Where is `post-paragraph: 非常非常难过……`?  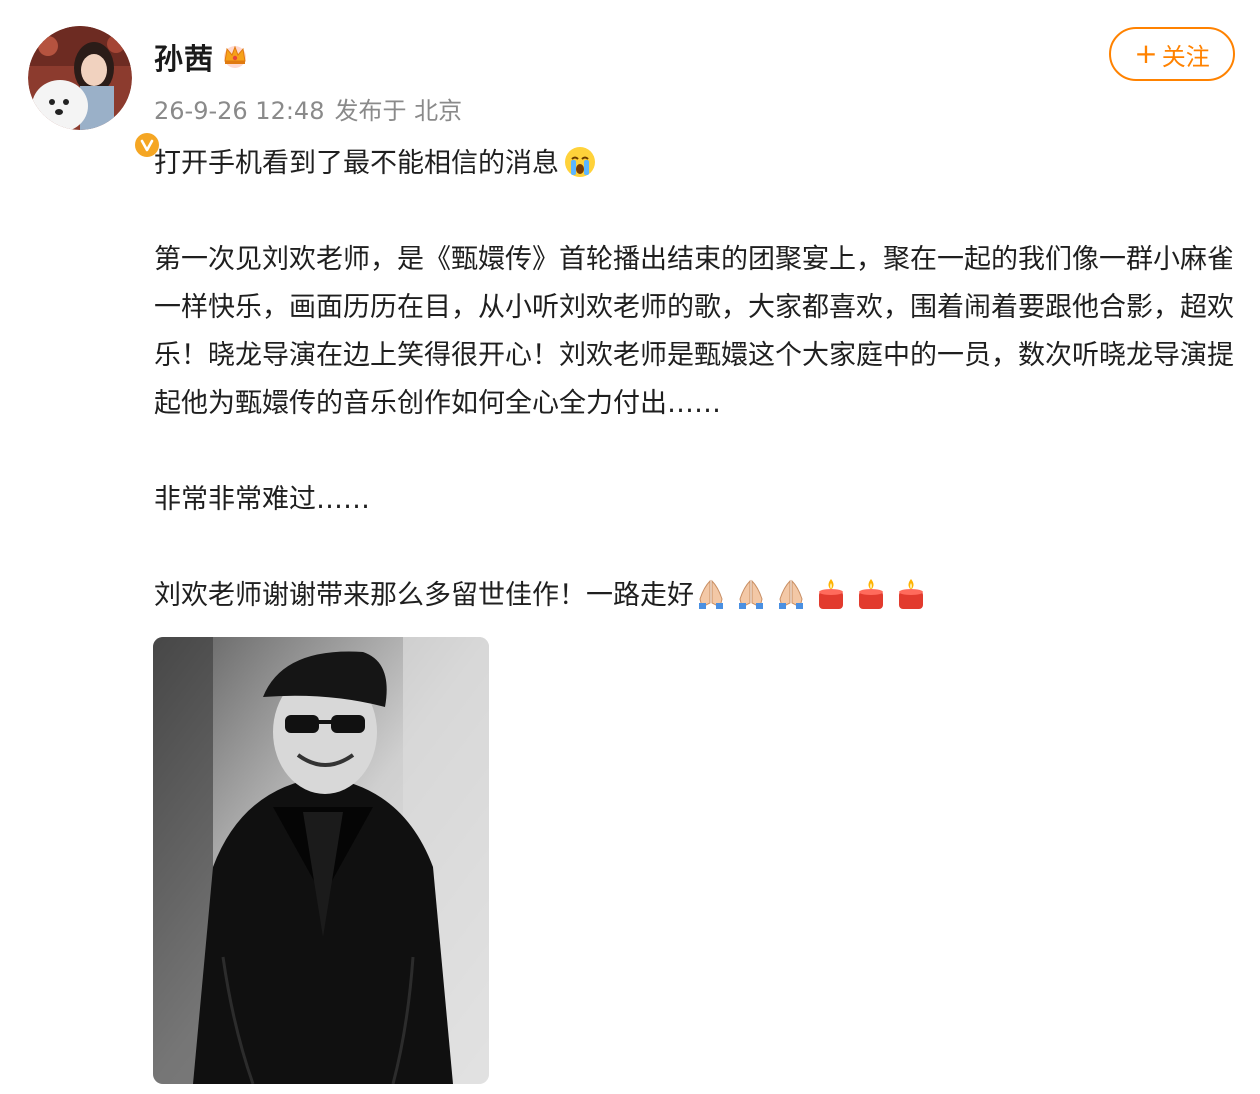 post-paragraph: 非常非常难过…… is located at coordinates (262, 499).